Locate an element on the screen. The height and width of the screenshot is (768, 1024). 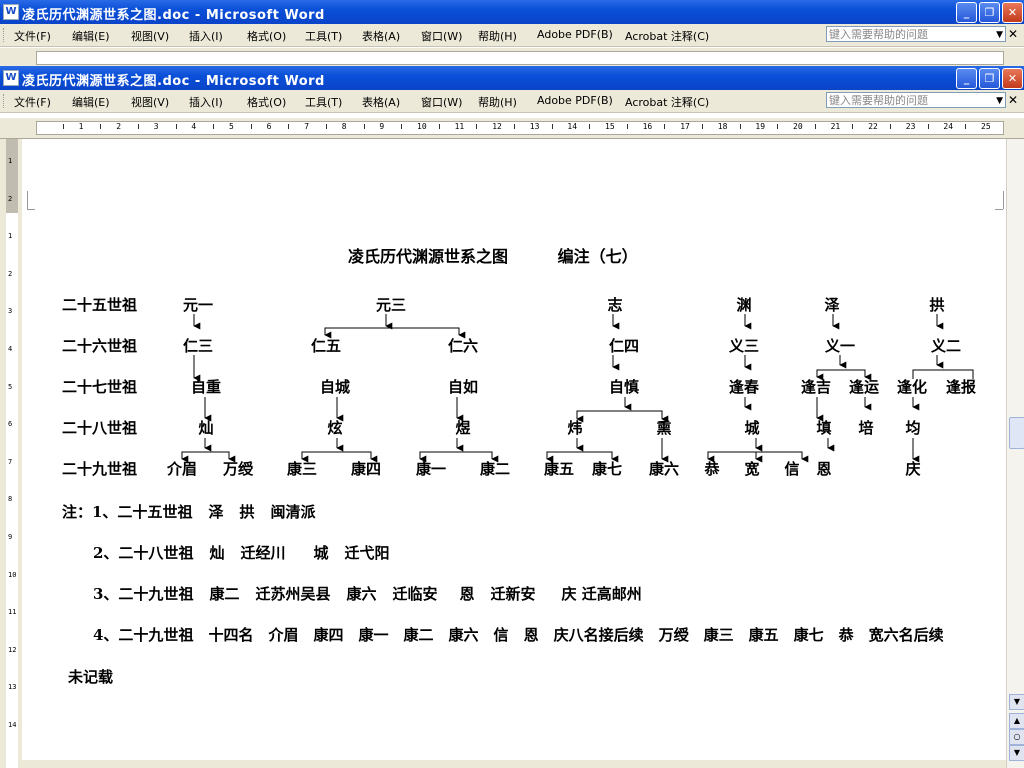
ruler-number: 6 is located at coordinates (269, 126).